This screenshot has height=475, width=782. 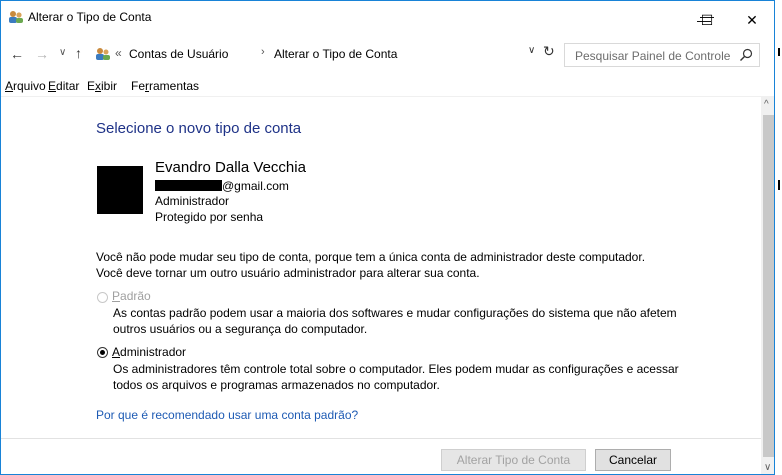 What do you see at coordinates (102, 86) in the screenshot?
I see `menu-view: Exibir` at bounding box center [102, 86].